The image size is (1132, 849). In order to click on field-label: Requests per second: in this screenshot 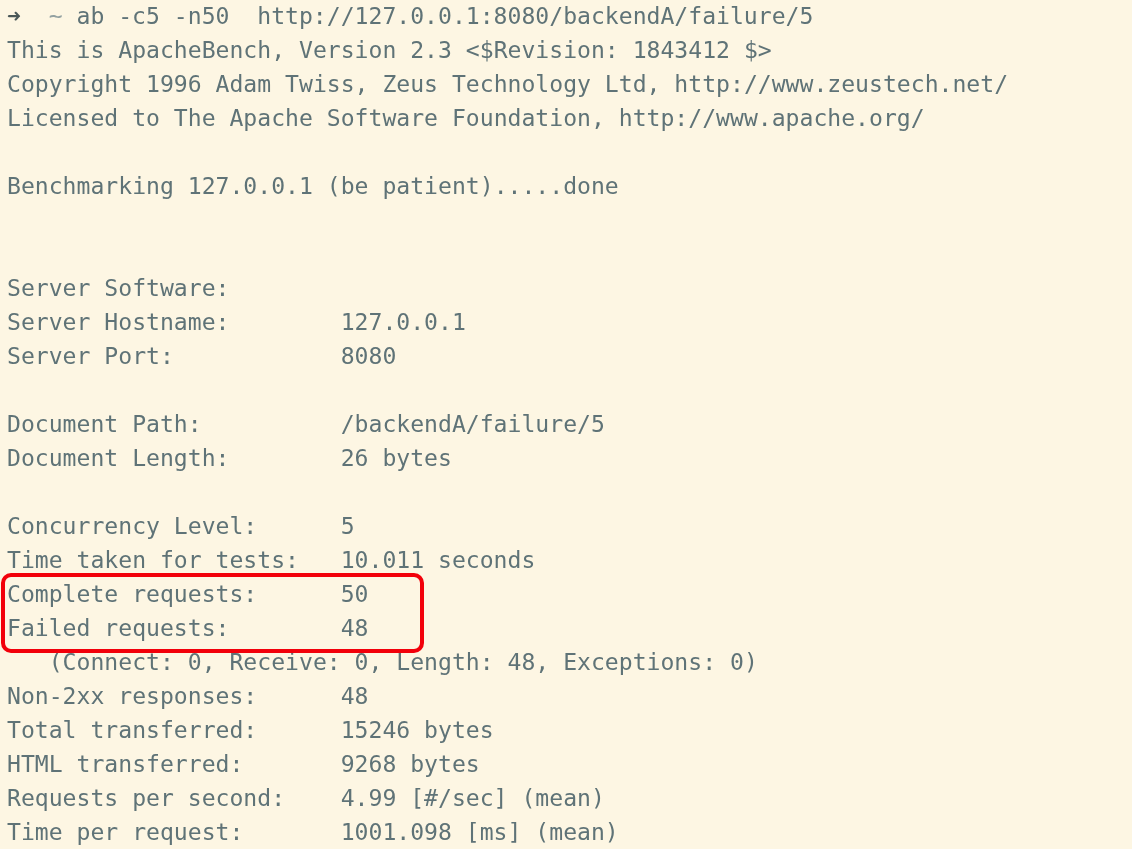, I will do `click(147, 798)`.